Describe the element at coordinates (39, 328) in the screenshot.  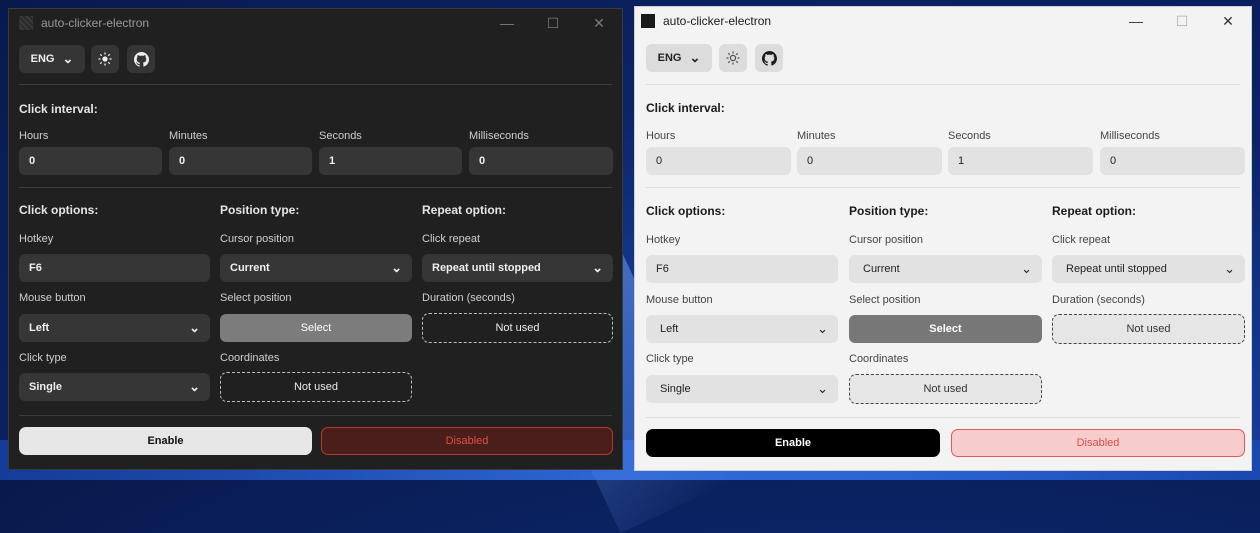
I see `mouse-button-value: Left` at that location.